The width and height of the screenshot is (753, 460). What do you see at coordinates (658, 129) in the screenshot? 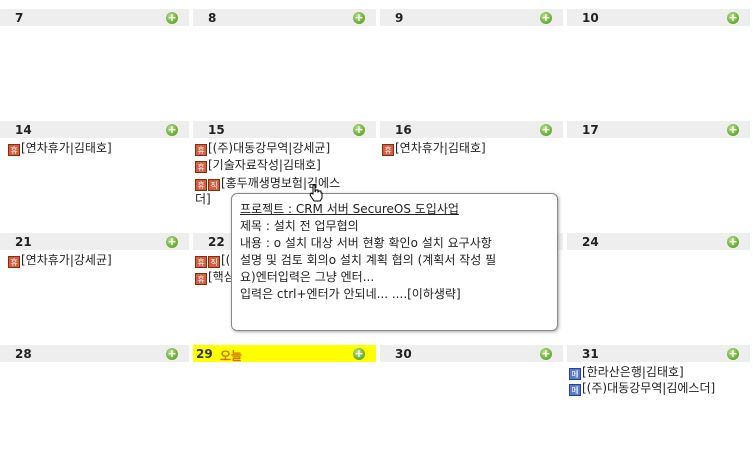
I see `day-header: 17 +` at bounding box center [658, 129].